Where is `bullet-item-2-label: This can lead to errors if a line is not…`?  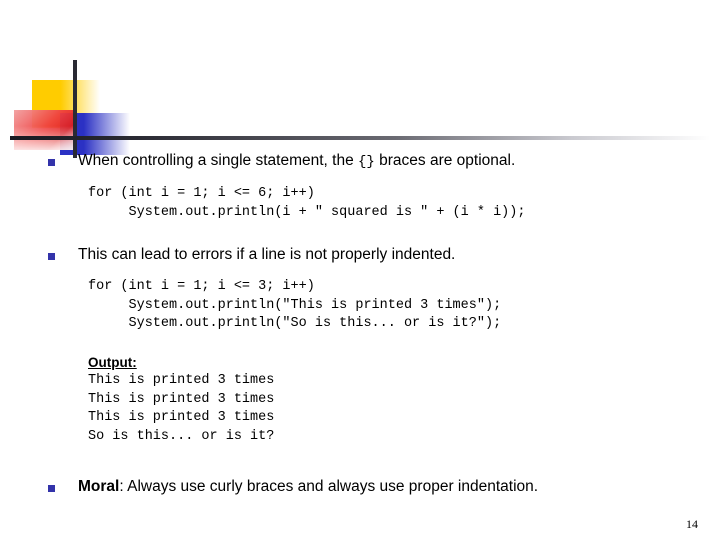
bullet-item-2-label: This can lead to errors if a line is not… is located at coordinates (267, 254).